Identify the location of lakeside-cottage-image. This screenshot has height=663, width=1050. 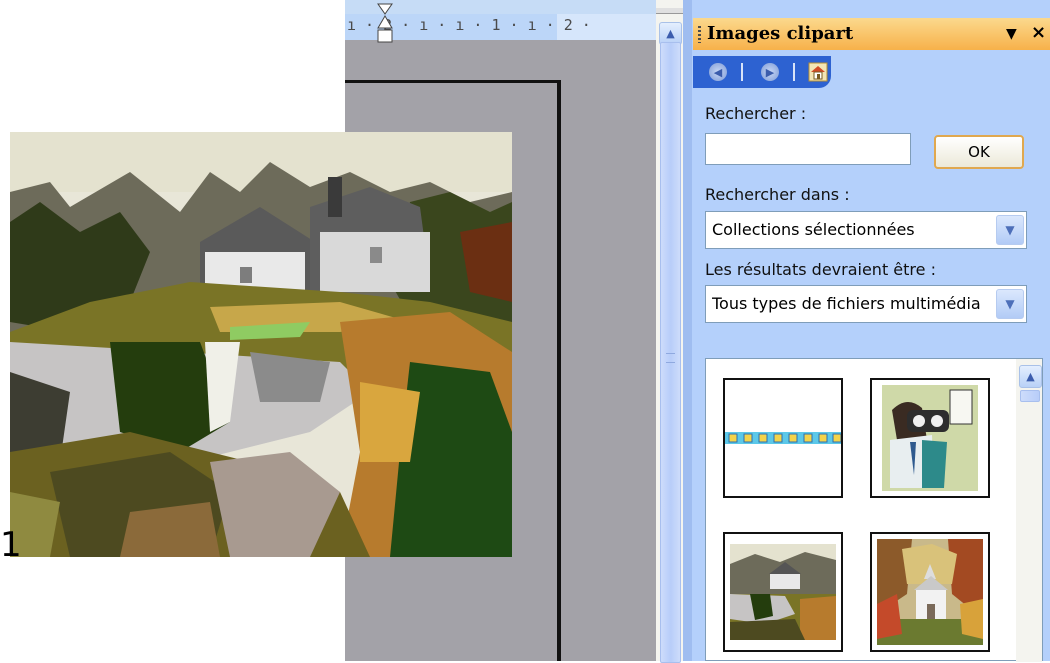
(783, 592).